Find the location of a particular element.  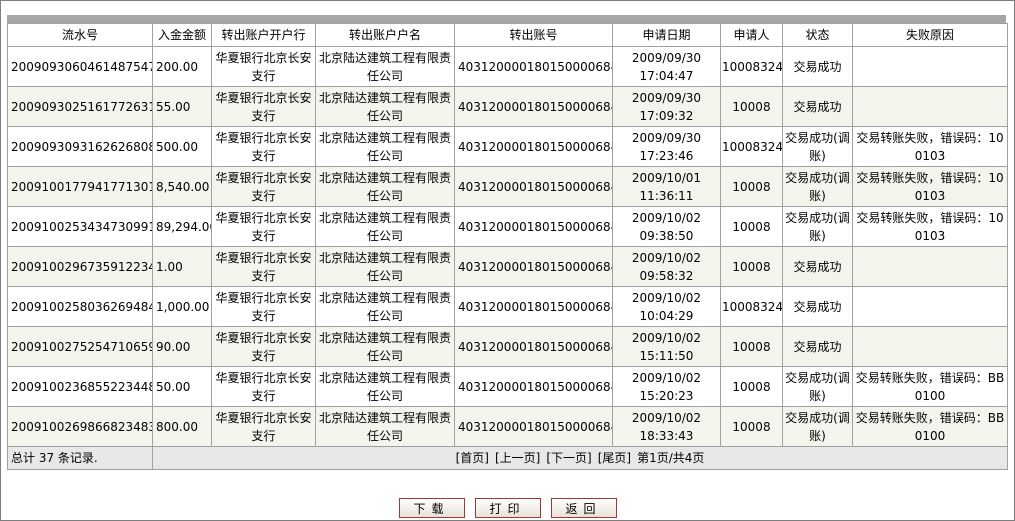

download-button: 下载 is located at coordinates (431, 508).